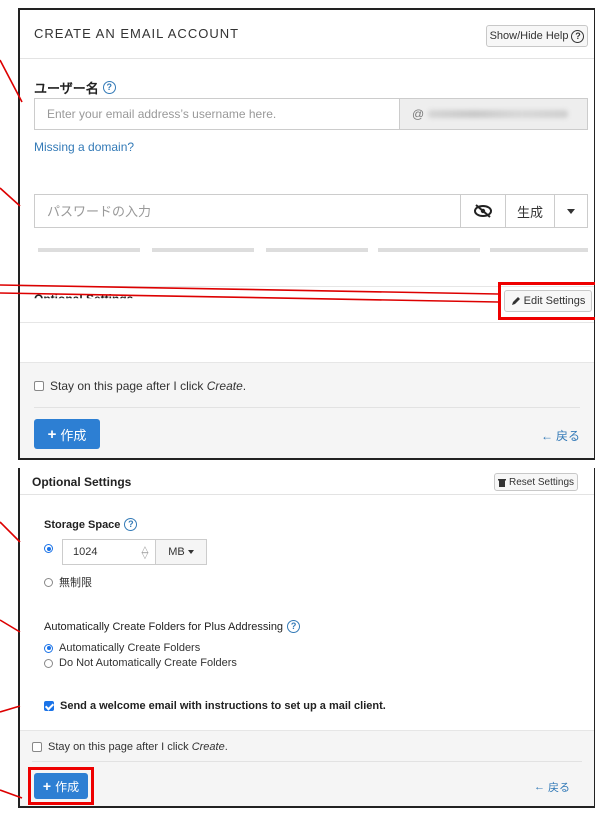  I want to click on generate-label: 生成, so click(529, 212).